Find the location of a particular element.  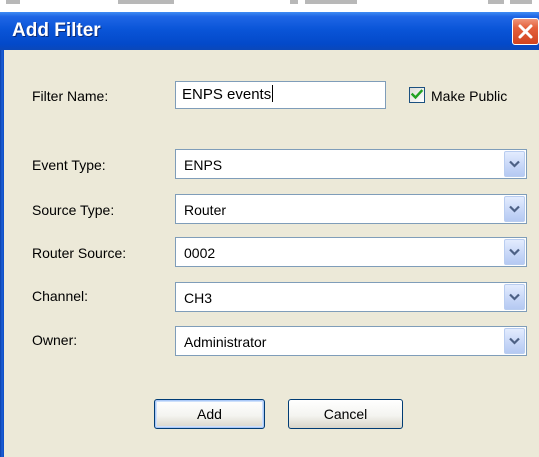

text-caret is located at coordinates (273, 93).